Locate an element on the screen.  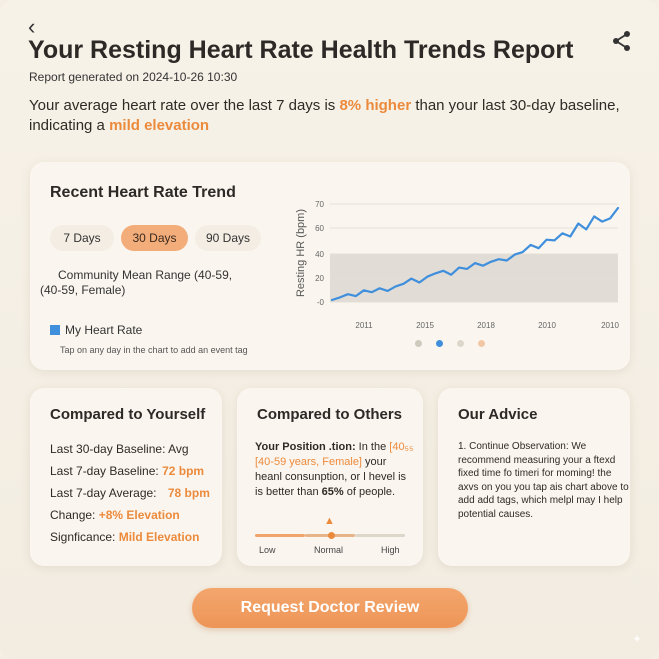
scale-label-low: Low is located at coordinates (267, 550).